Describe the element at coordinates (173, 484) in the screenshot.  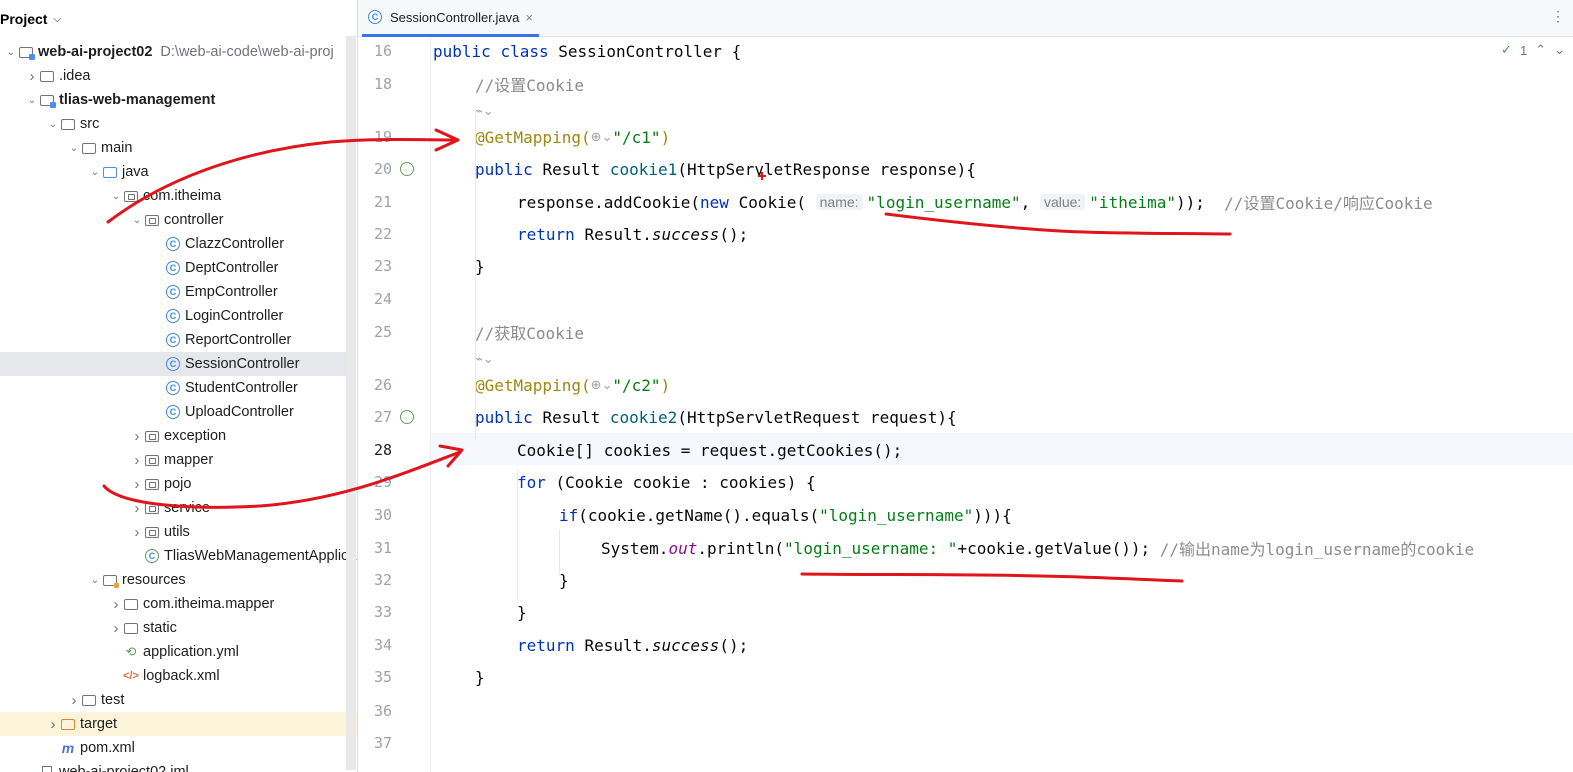
I see `tree-item: › pojo` at that location.